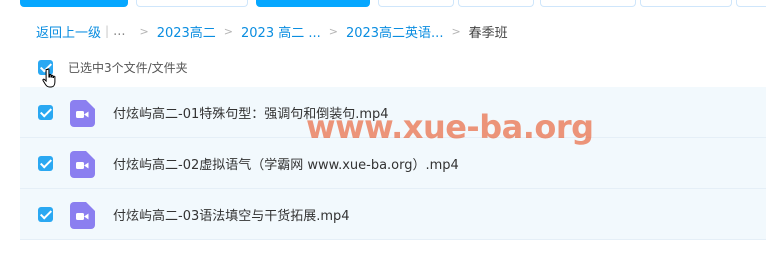 This screenshot has width=766, height=269. Describe the element at coordinates (49, 78) in the screenshot. I see `hand-cursor-icon` at that location.